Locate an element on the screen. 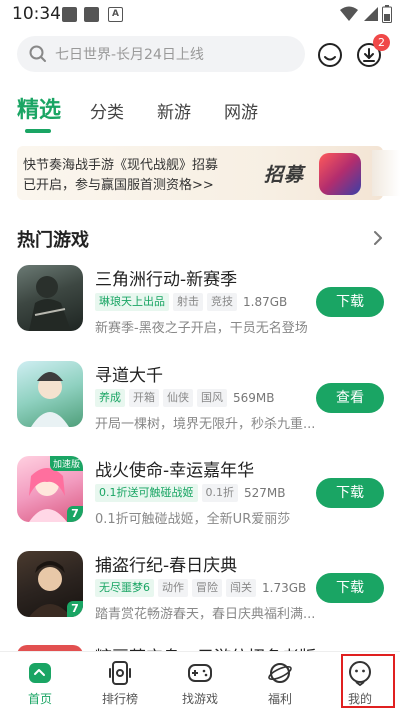 This screenshot has width=400, height=713. category-tabs: 精选 分类 新游 网游 is located at coordinates (200, 112).